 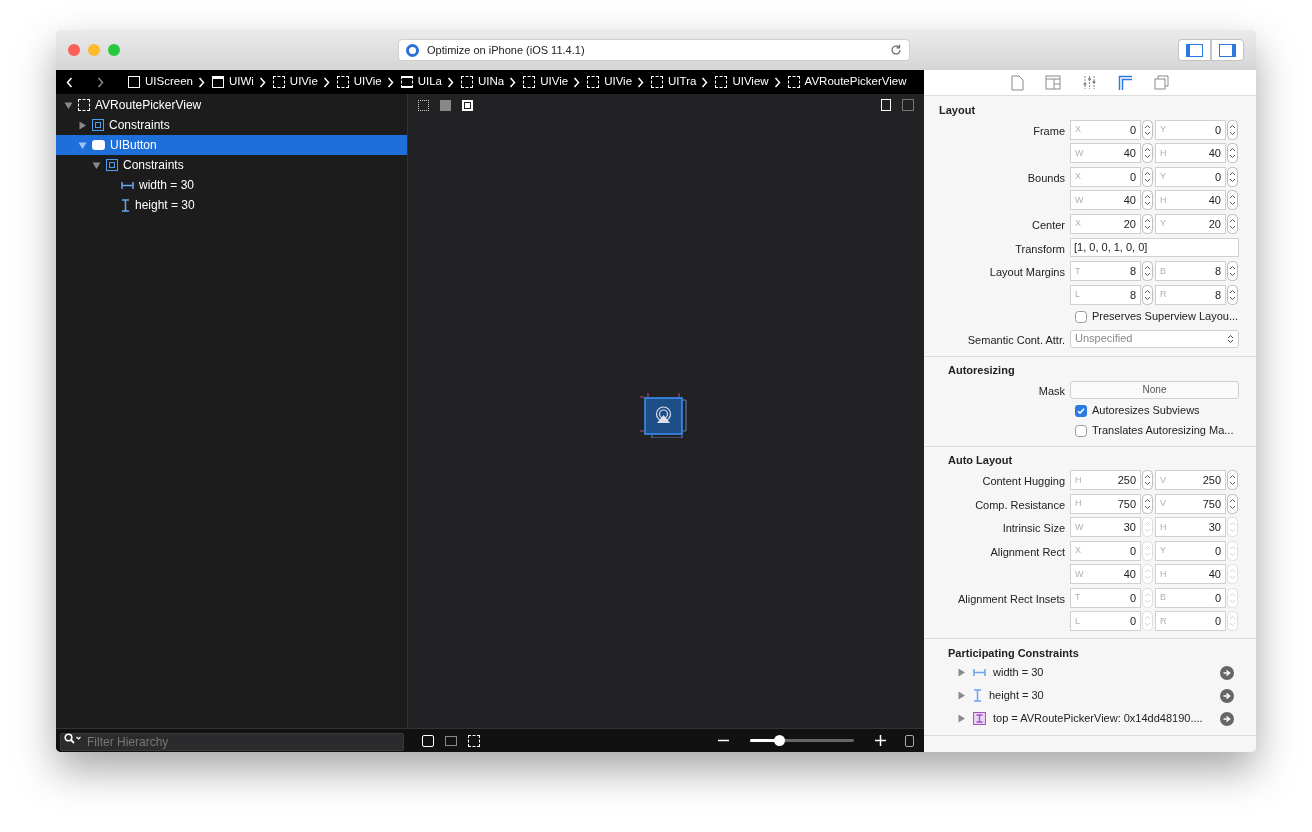 I want to click on property-label: Frame, so click(x=1049, y=130).